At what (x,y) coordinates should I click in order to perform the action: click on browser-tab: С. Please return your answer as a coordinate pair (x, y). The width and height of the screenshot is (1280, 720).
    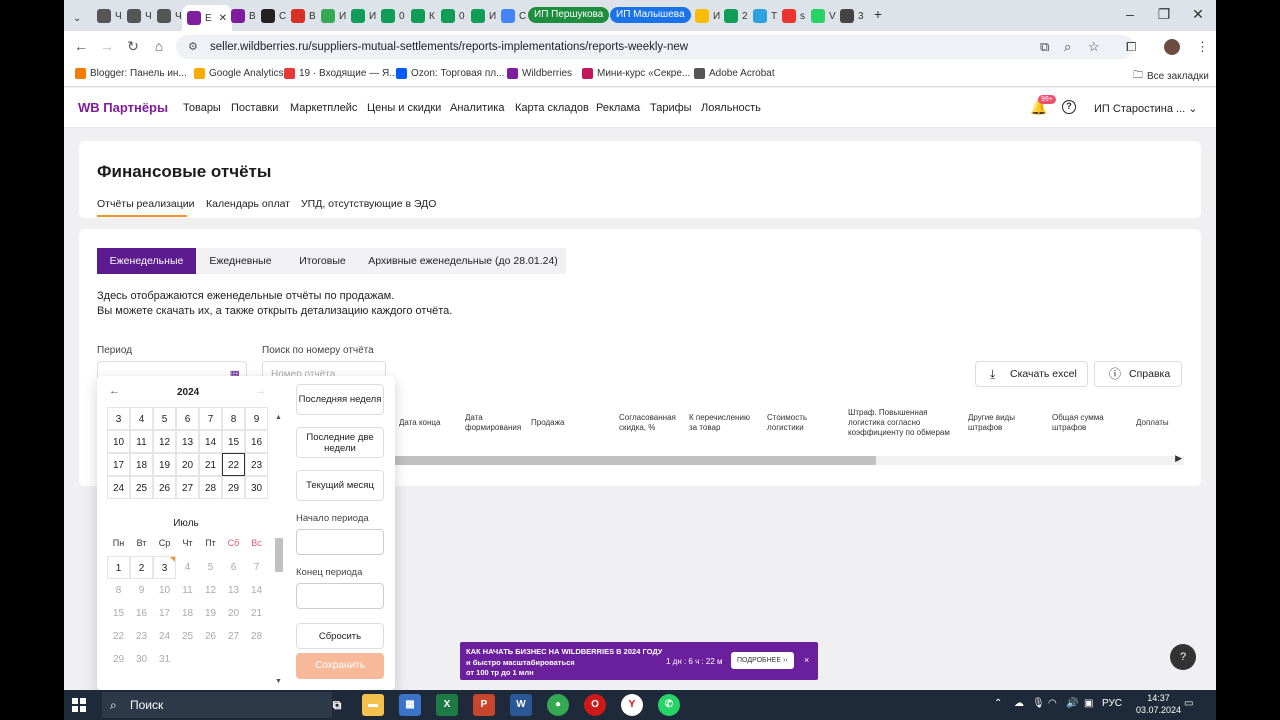
    Looking at the image, I should click on (513, 16).